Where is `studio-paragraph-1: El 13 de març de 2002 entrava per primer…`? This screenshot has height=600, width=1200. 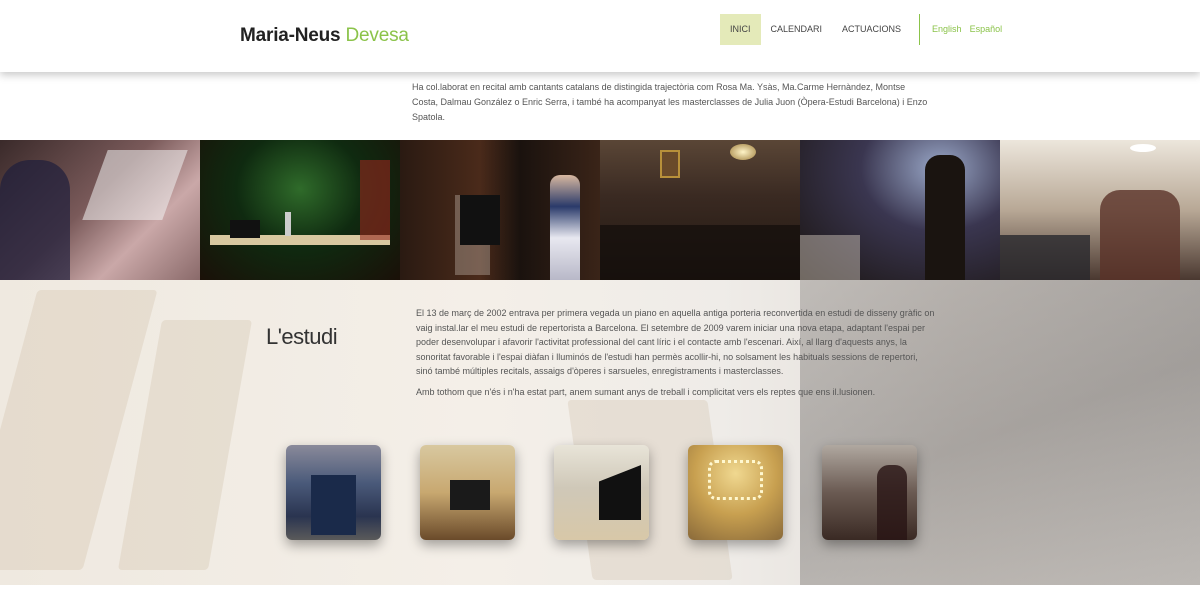
studio-paragraph-1: El 13 de març de 2002 entrava per primer… is located at coordinates (675, 342).